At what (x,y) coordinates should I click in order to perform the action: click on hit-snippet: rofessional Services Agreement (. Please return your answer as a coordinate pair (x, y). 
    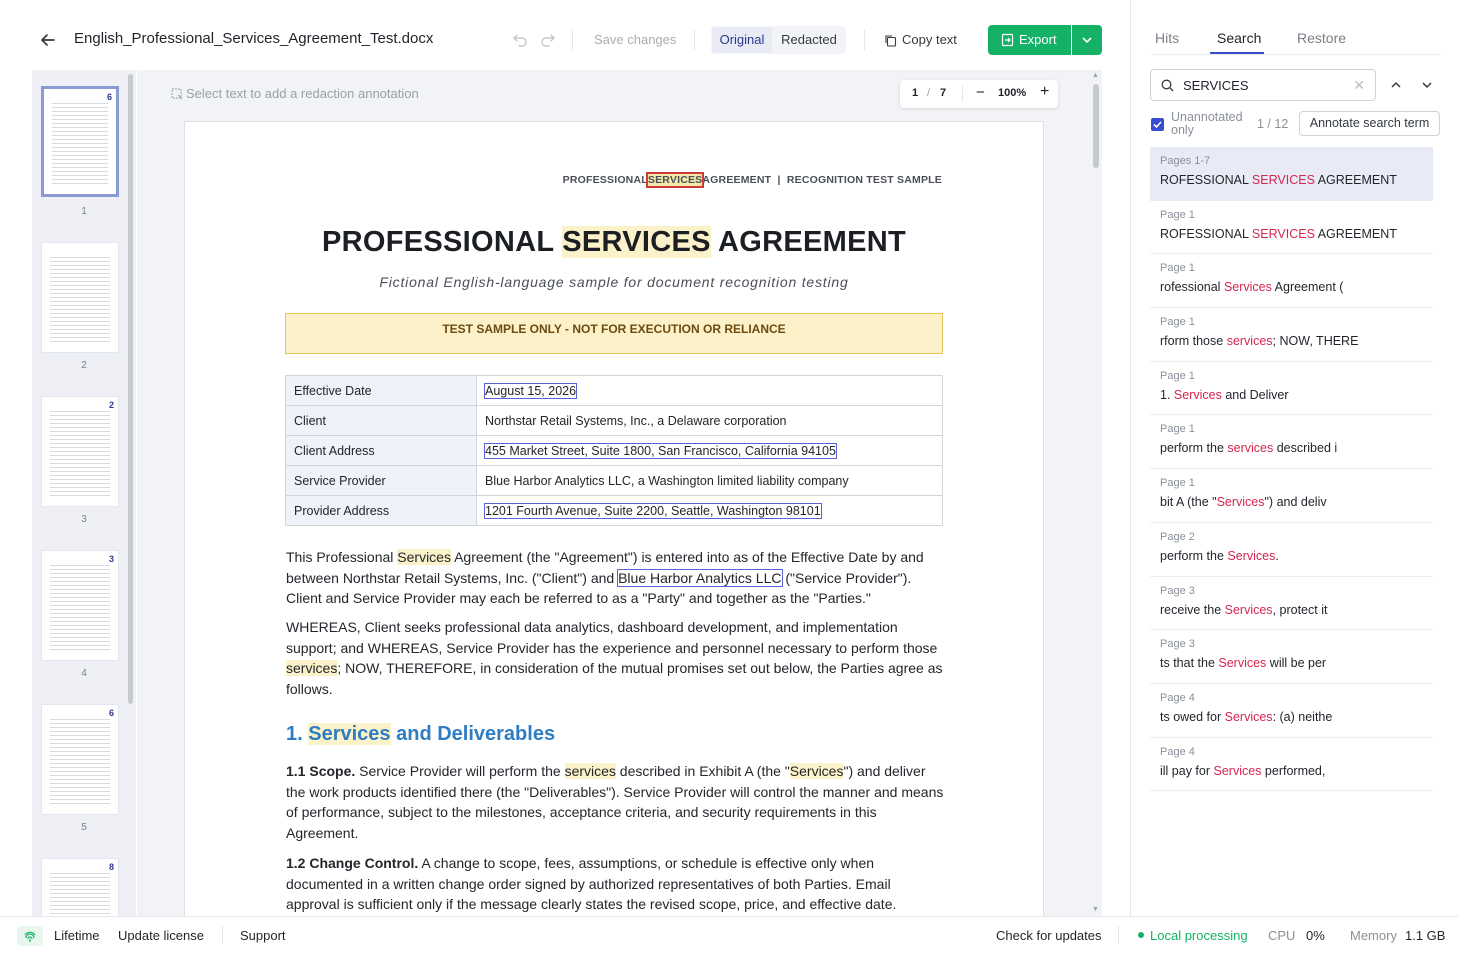
    Looking at the image, I should click on (1252, 287).